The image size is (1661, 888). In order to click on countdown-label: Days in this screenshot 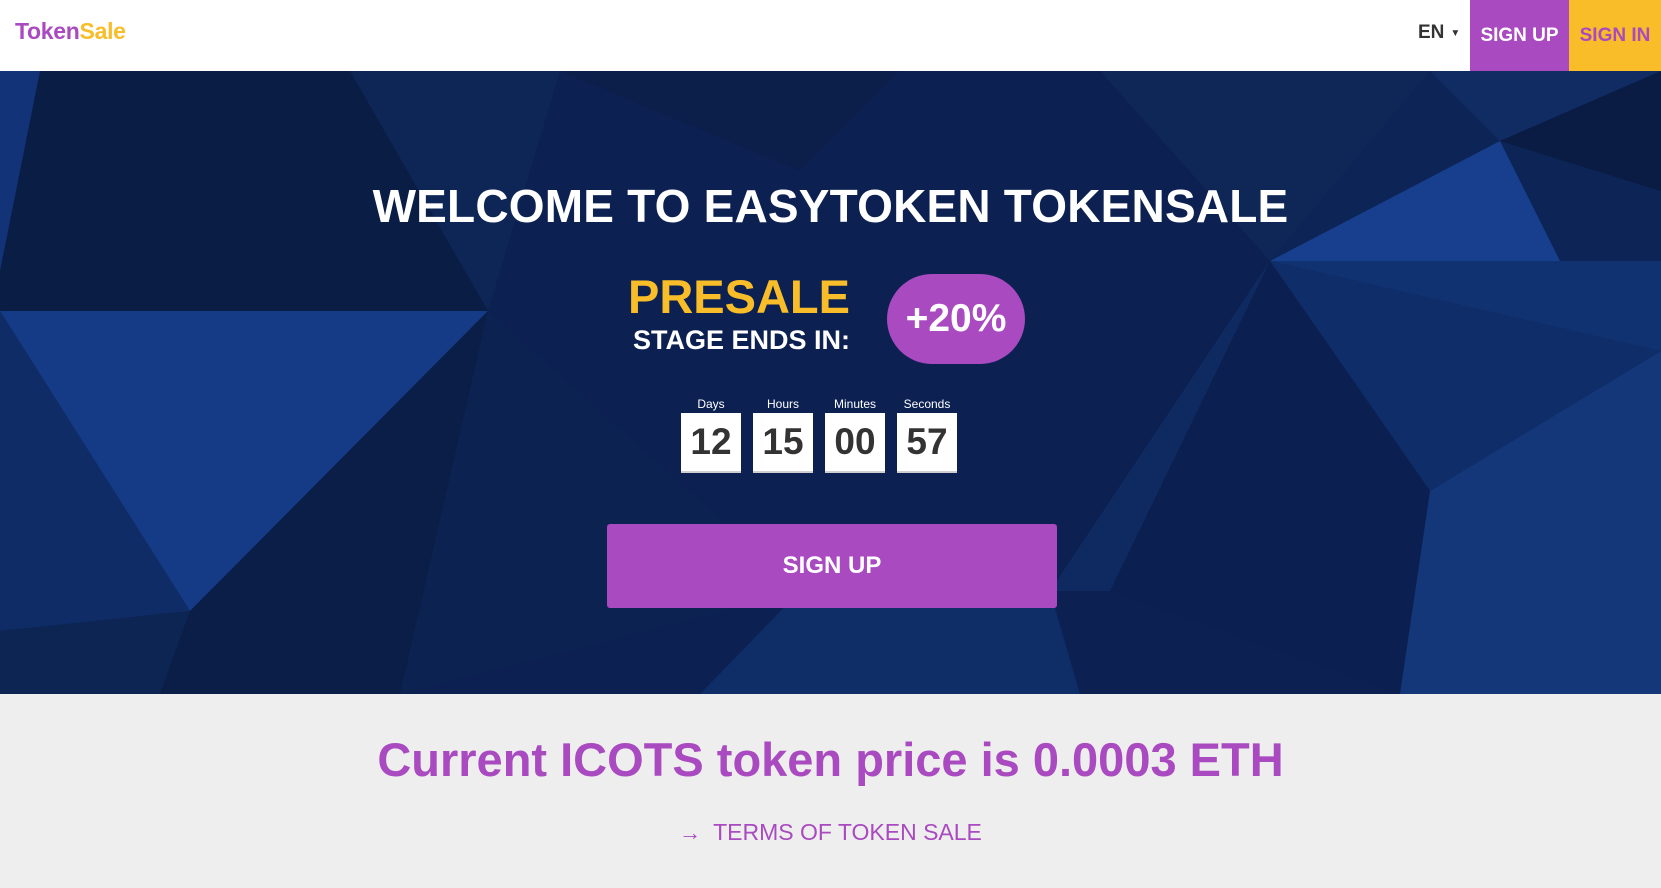, I will do `click(711, 404)`.